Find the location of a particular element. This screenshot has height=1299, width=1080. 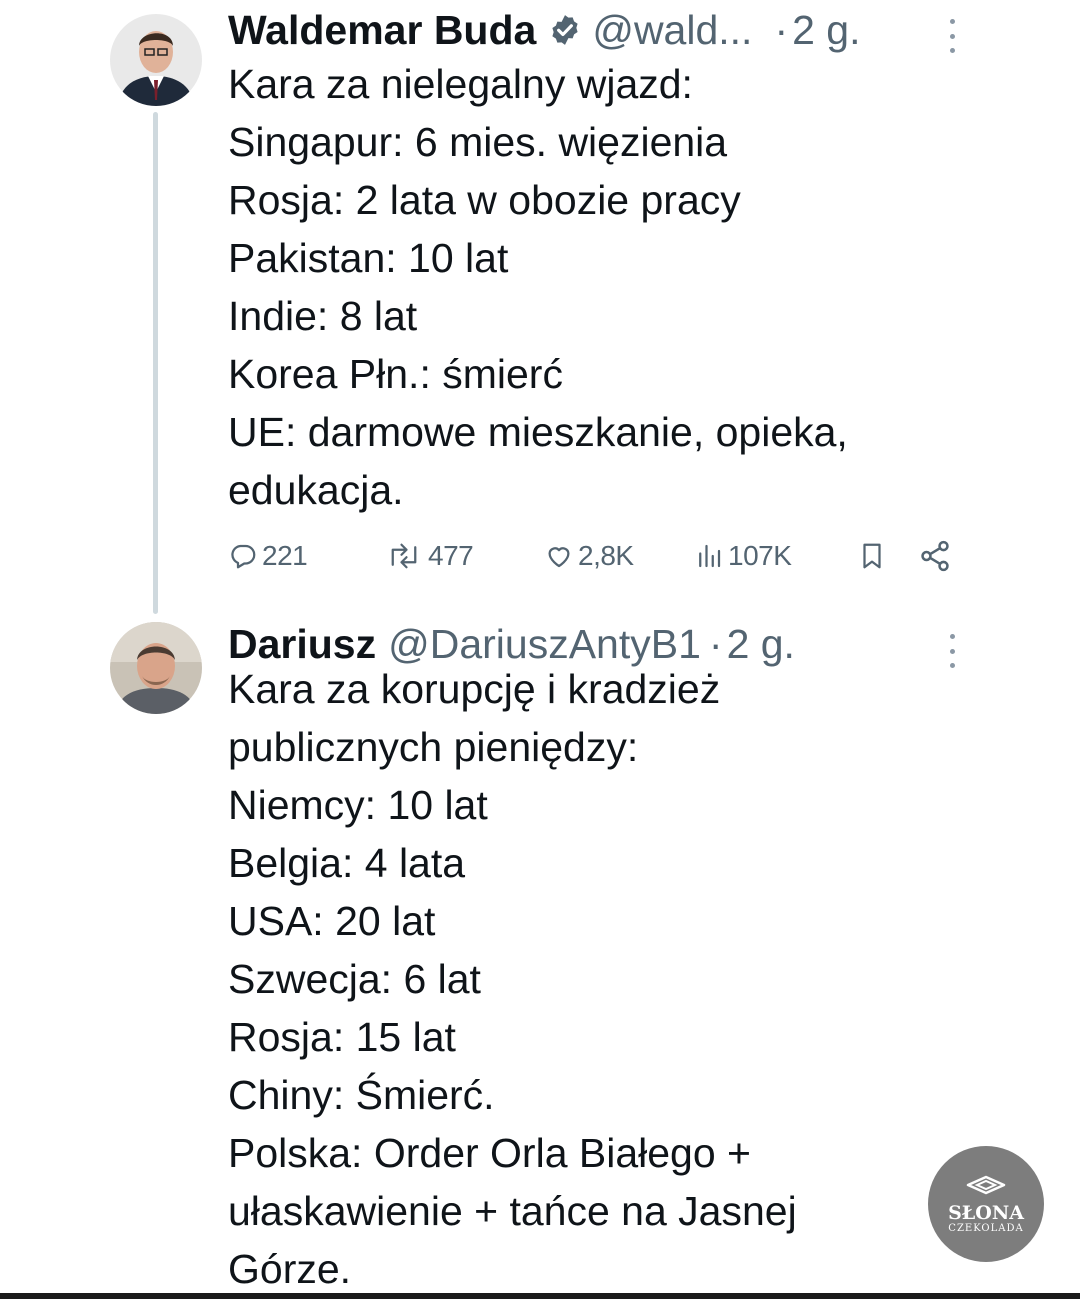

tweet-text-line: edukacja. is located at coordinates (316, 490).